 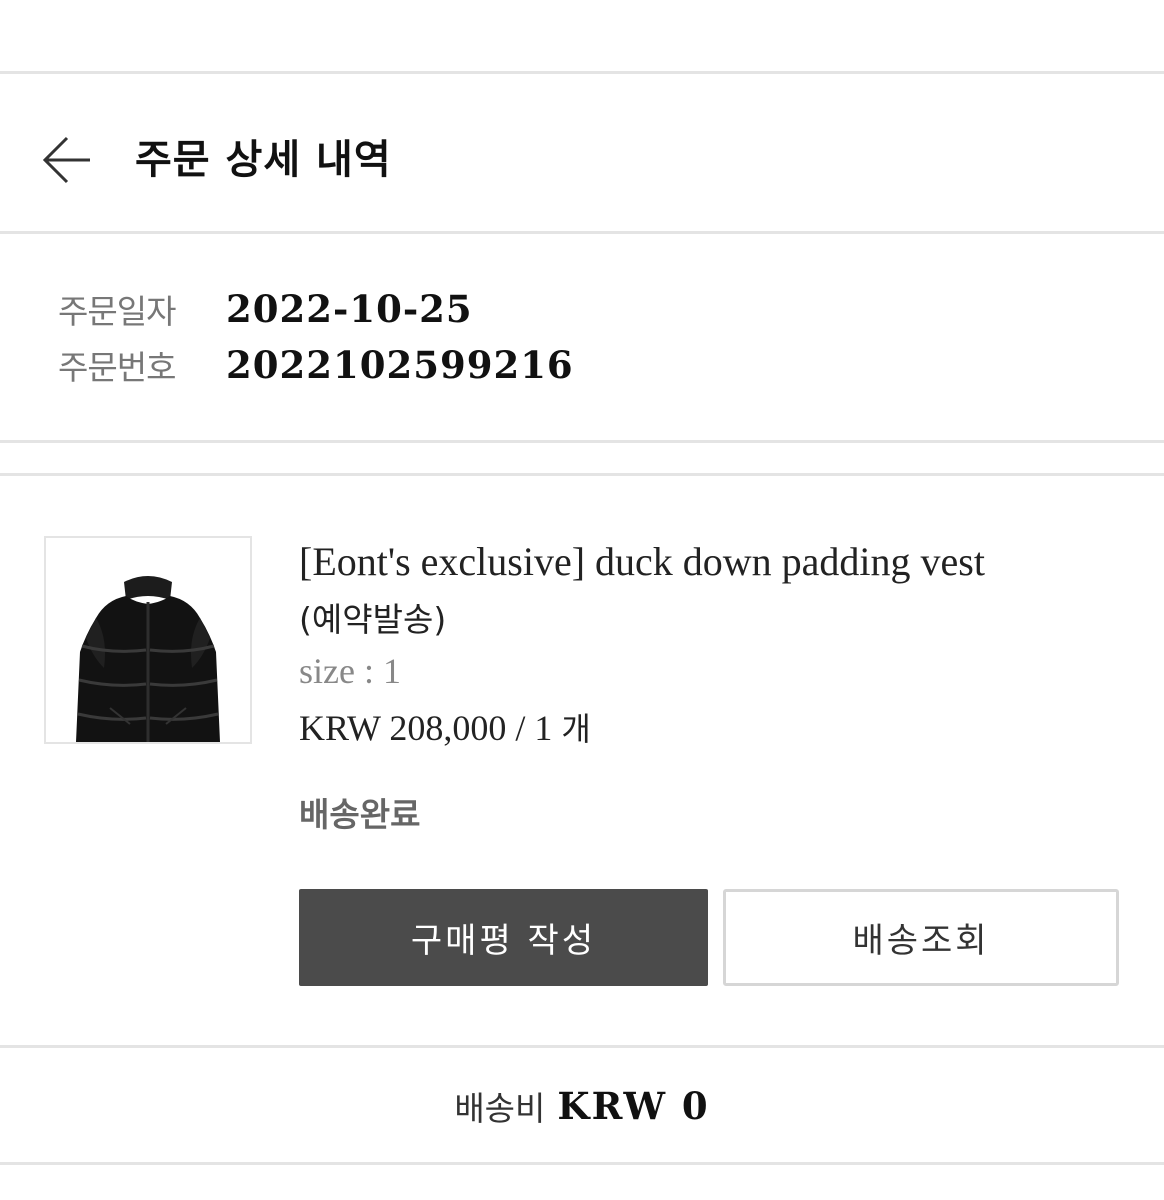 I want to click on product-price: KRW 208,000 / 1 개, so click(x=445, y=727).